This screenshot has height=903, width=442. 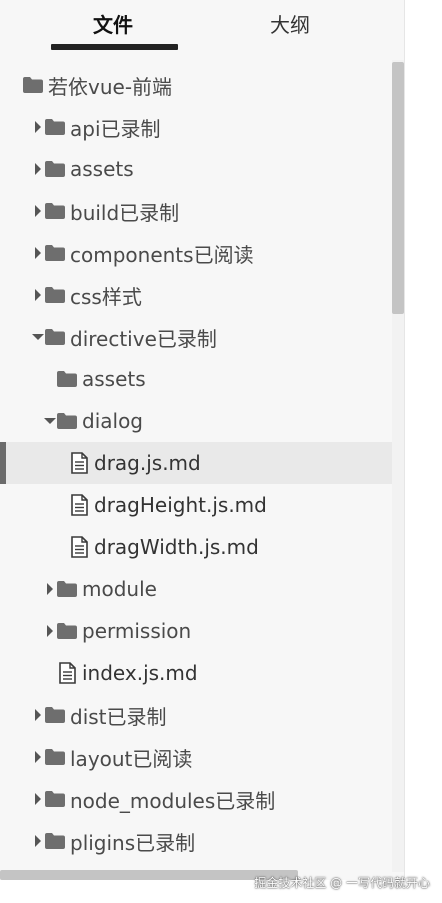 I want to click on tree-item-label: module, so click(x=119, y=589).